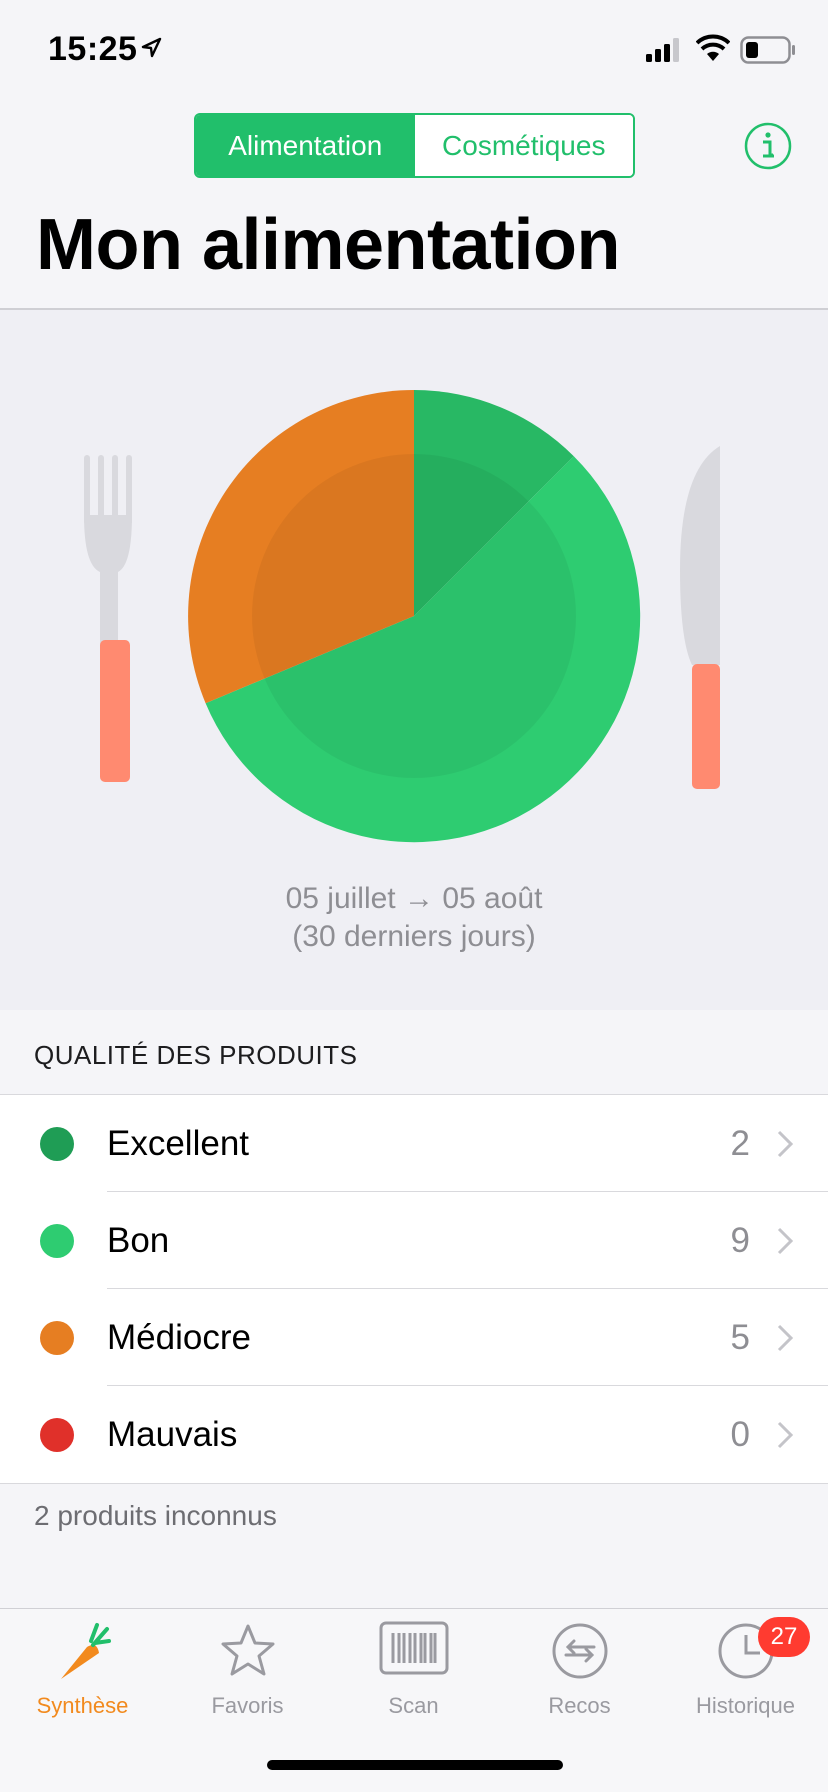 This screenshot has width=828, height=1792. Describe the element at coordinates (768, 146) in the screenshot. I see `info-icon` at that location.